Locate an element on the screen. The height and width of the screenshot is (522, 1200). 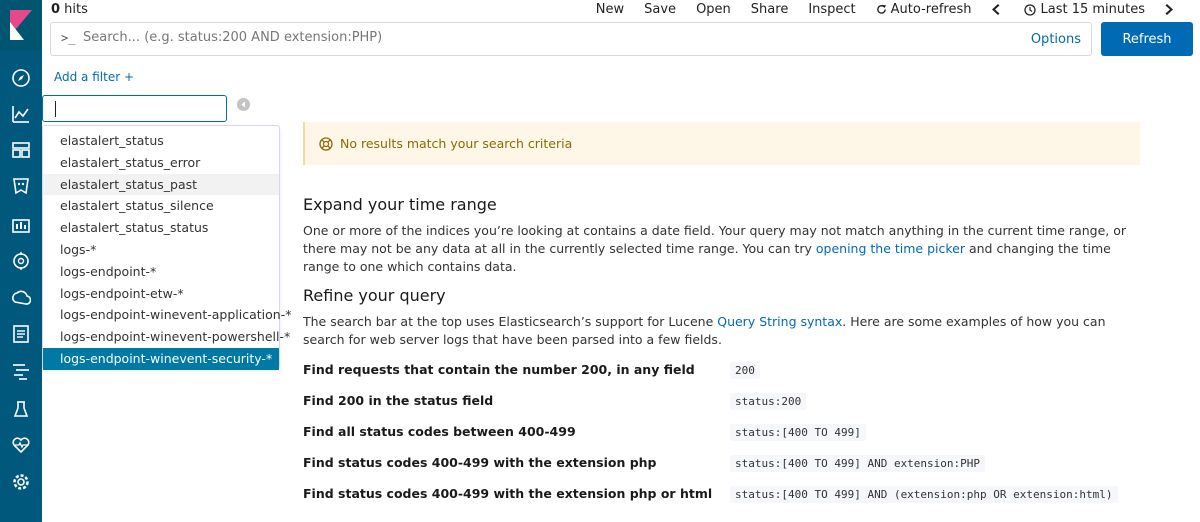
index-pattern-item: logs-* is located at coordinates (161, 250).